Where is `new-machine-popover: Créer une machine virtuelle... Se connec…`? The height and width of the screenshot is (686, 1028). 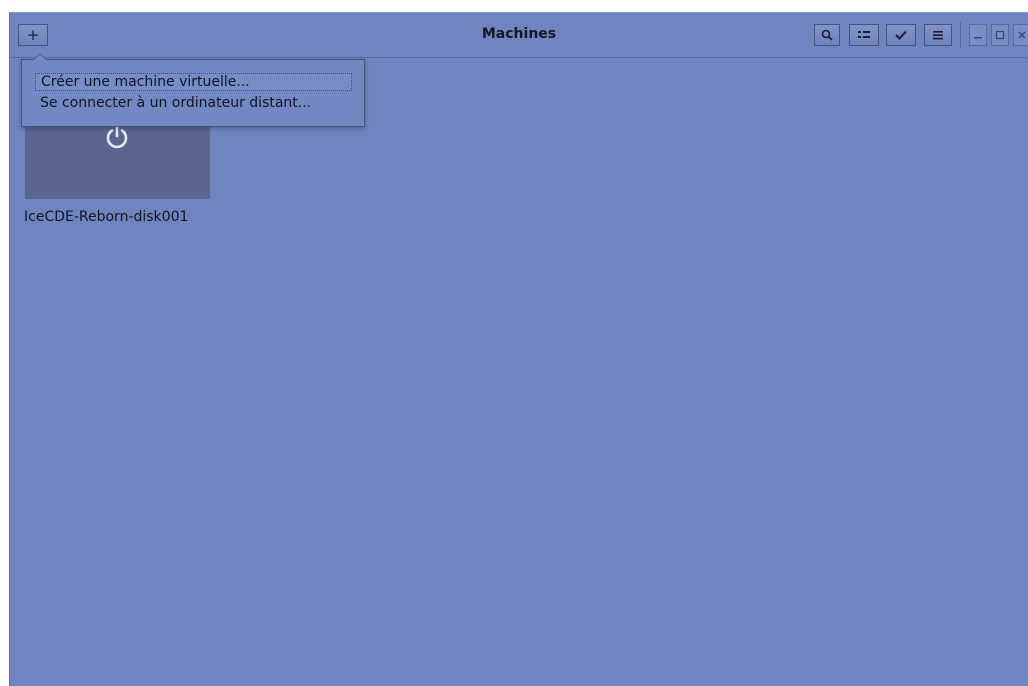 new-machine-popover: Créer une machine virtuelle... Se connec… is located at coordinates (193, 90).